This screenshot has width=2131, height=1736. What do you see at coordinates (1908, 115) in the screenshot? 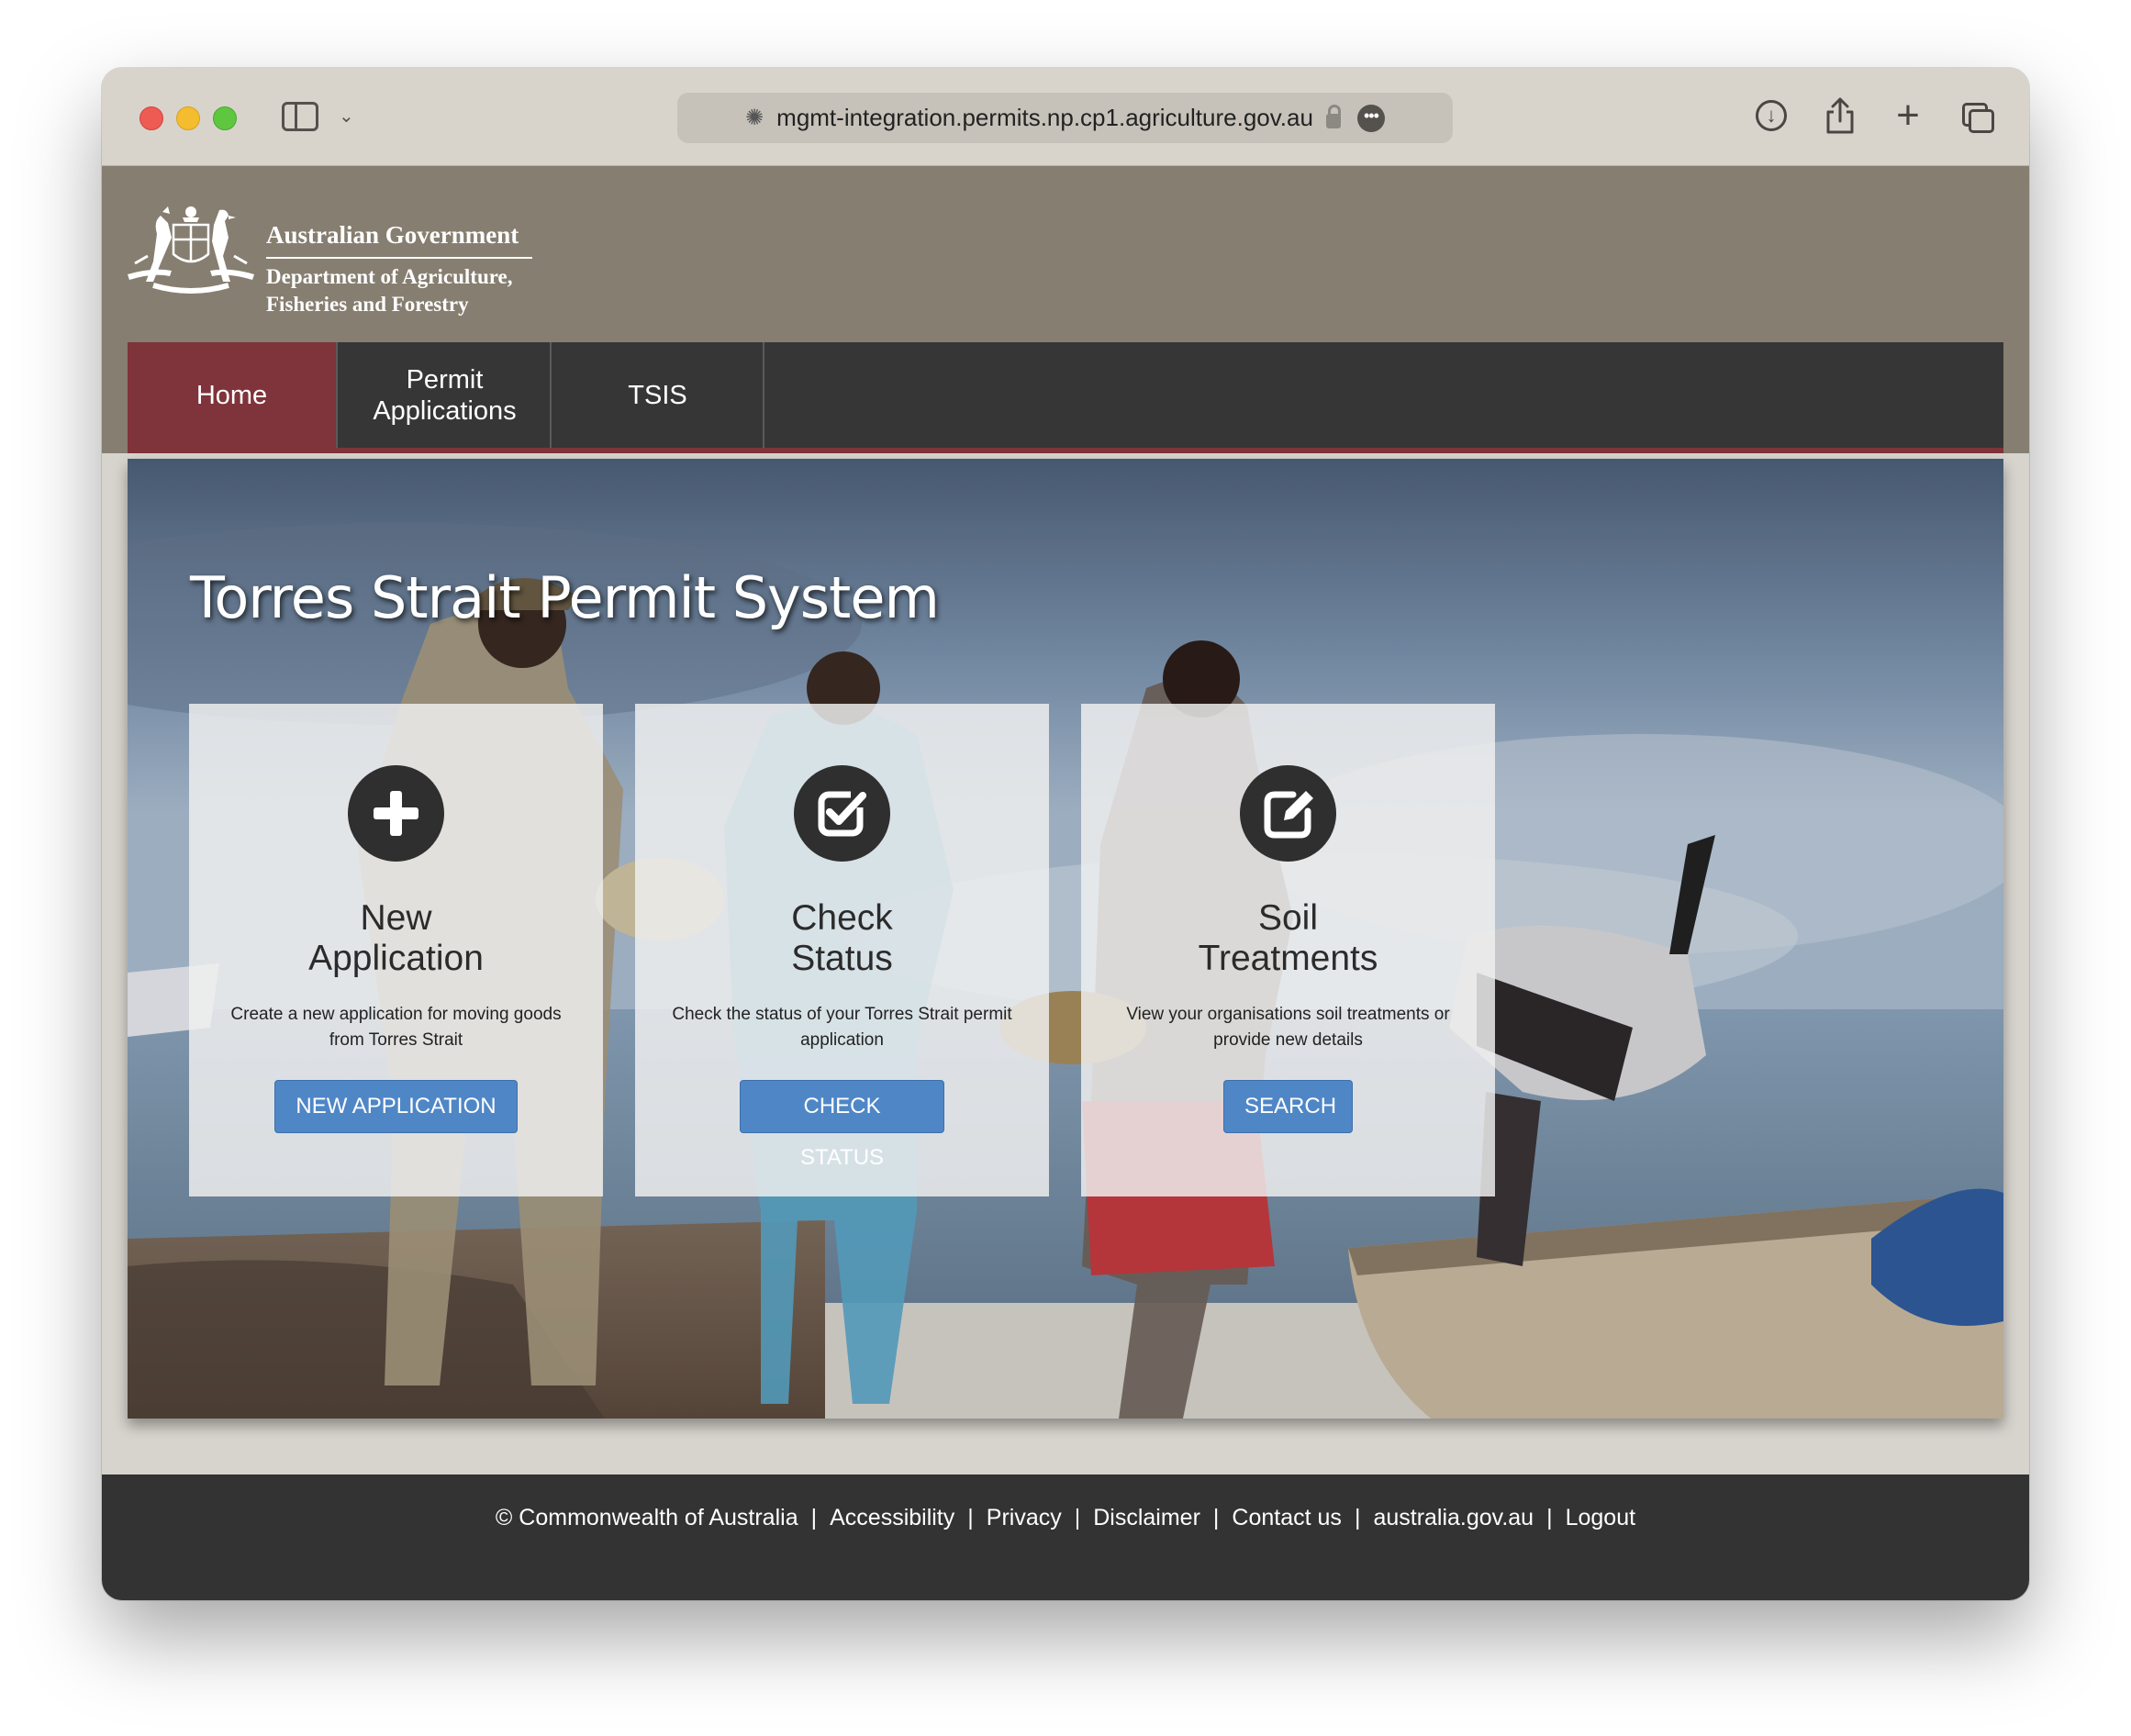
I see `new-tab-icon: +` at bounding box center [1908, 115].